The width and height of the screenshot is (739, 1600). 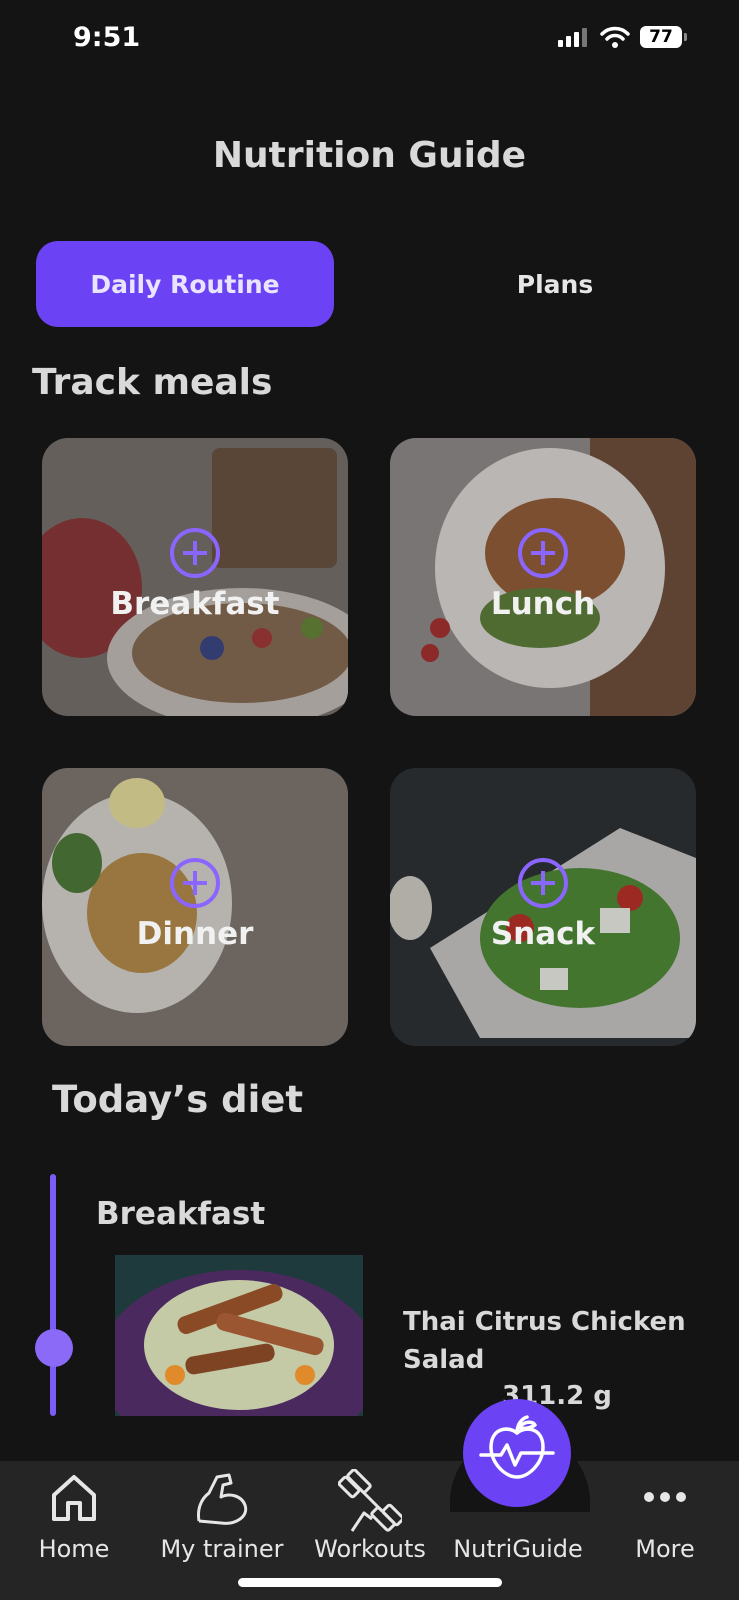 I want to click on food-name: Thai Citrus Chicken Salad, so click(x=544, y=1341).